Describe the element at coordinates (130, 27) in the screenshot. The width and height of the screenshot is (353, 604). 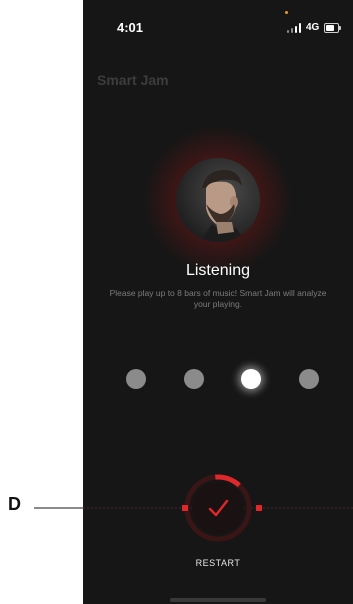
I see `status-time: 4:01` at that location.